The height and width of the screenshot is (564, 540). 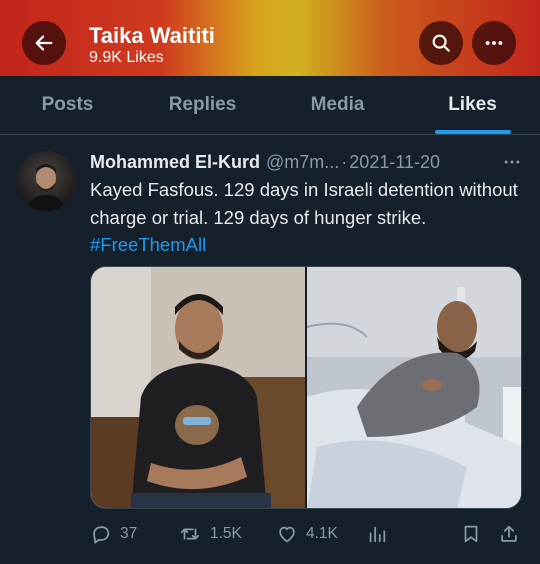 I want to click on share-icon, so click(x=509, y=533).